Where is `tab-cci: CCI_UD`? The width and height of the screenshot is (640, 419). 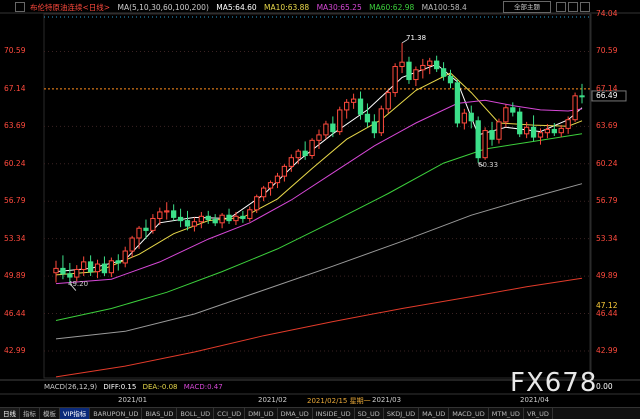 tab-cci: CCI_UD is located at coordinates (230, 413).